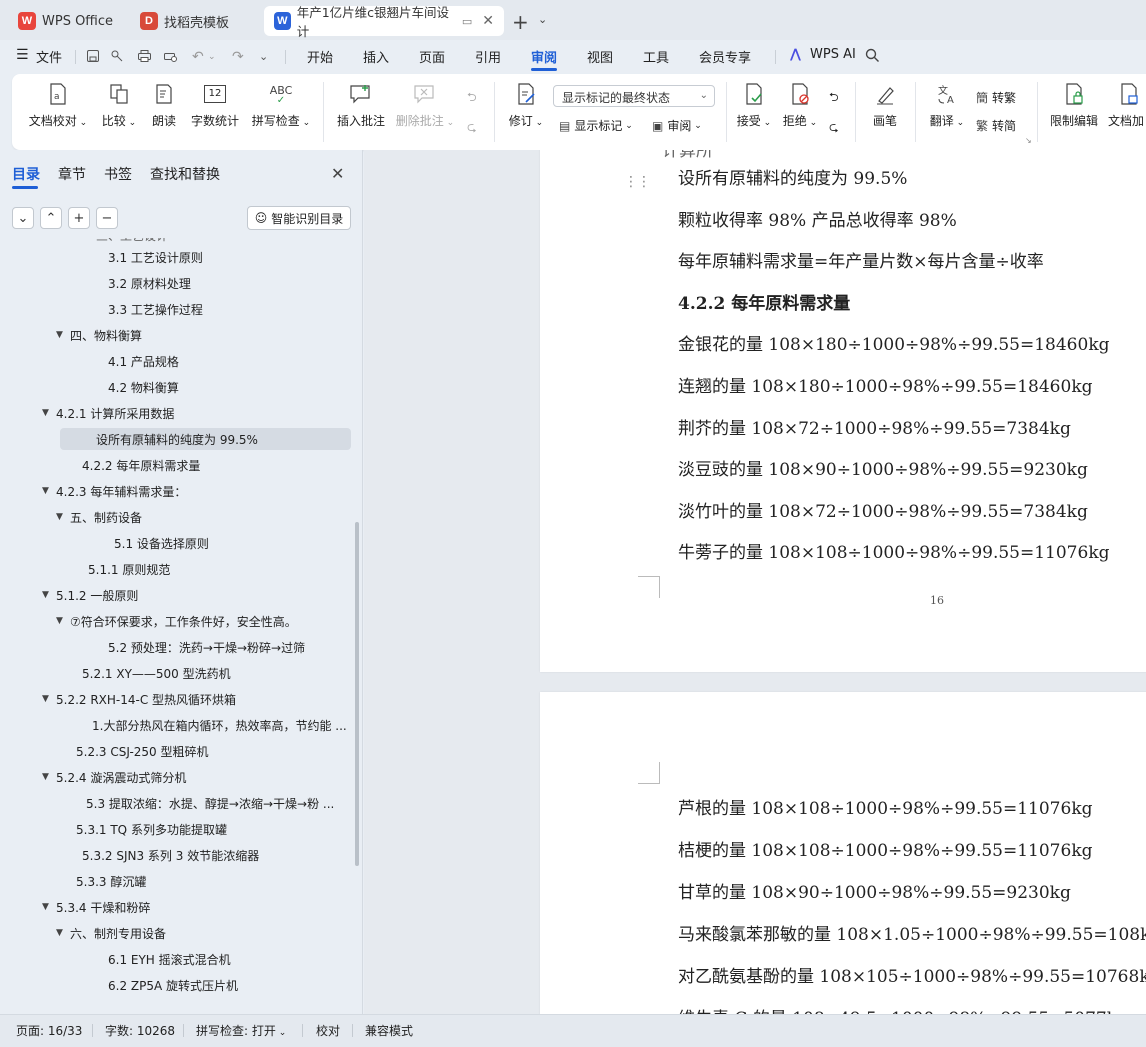 The image size is (1146, 1047). I want to click on menu-tools: 工具, so click(656, 56).